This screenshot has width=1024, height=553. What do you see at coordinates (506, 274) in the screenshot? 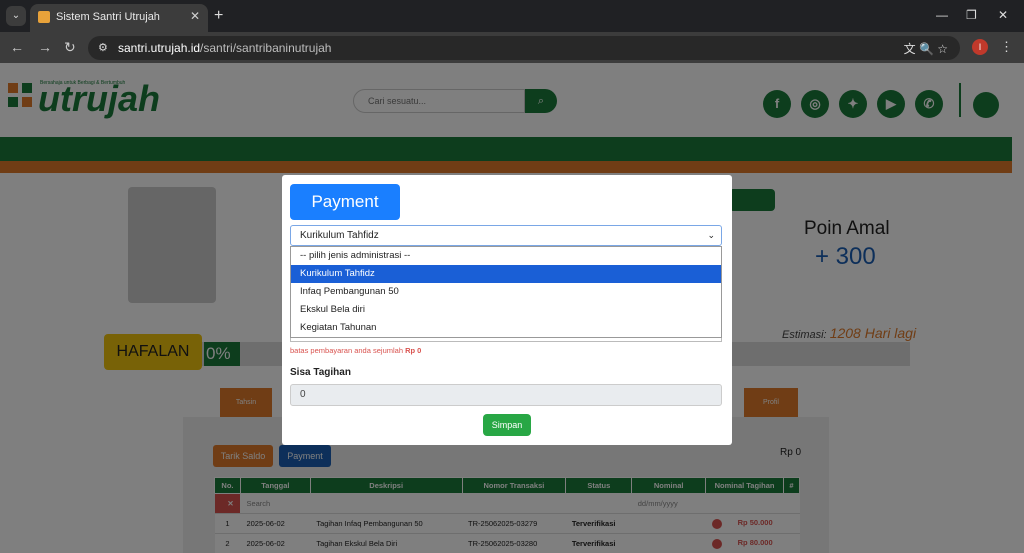
I see `option-kurikulum-tahfidz: Kurikulum Tahfidz` at bounding box center [506, 274].